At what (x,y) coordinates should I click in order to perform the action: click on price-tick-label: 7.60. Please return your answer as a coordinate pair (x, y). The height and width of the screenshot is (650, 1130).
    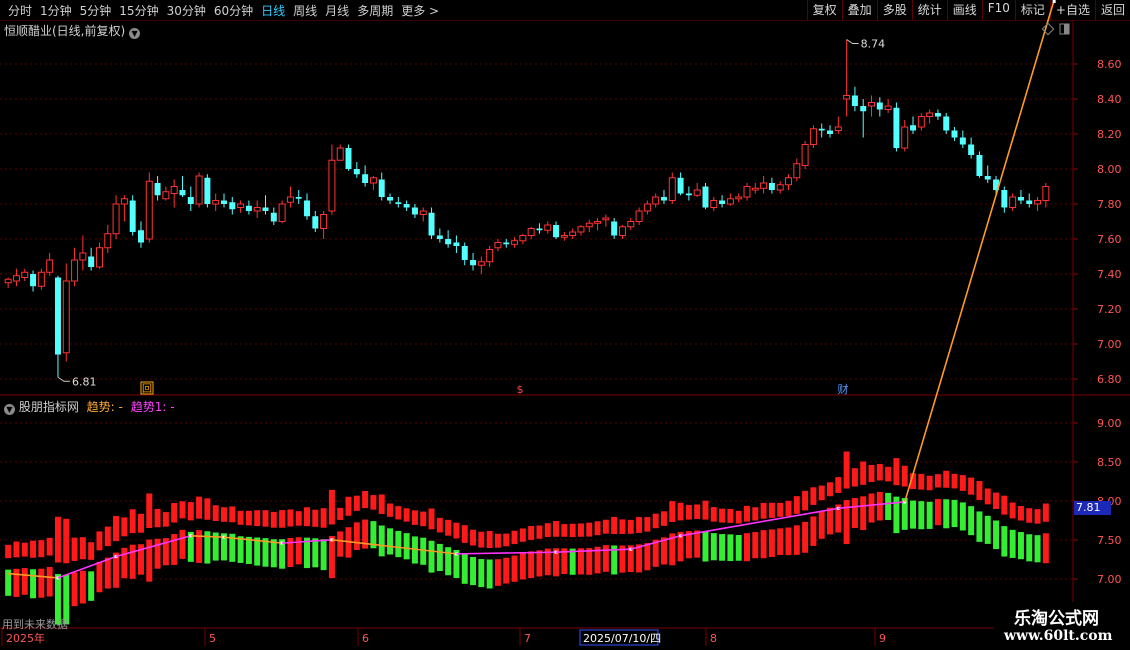
    Looking at the image, I should click on (1109, 239).